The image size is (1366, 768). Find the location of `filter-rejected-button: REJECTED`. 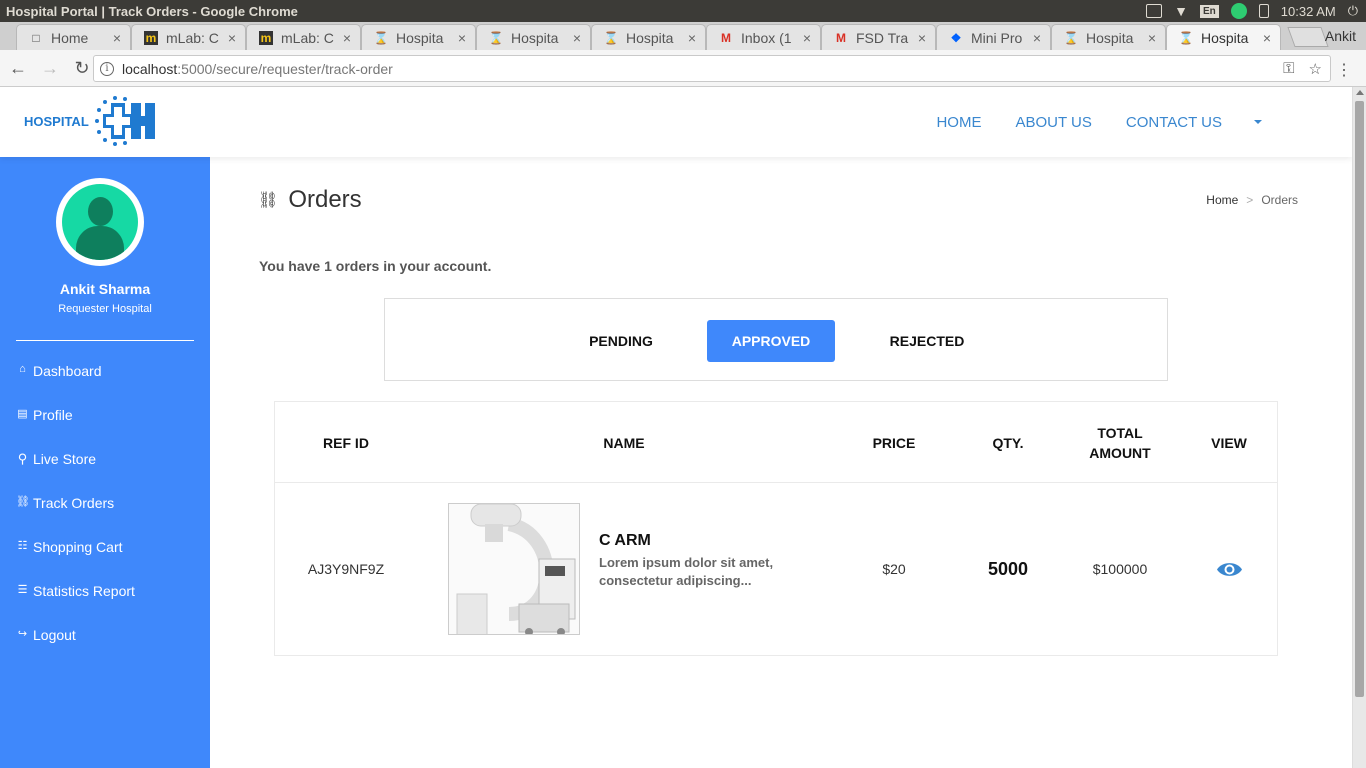

filter-rejected-button: REJECTED is located at coordinates (927, 341).